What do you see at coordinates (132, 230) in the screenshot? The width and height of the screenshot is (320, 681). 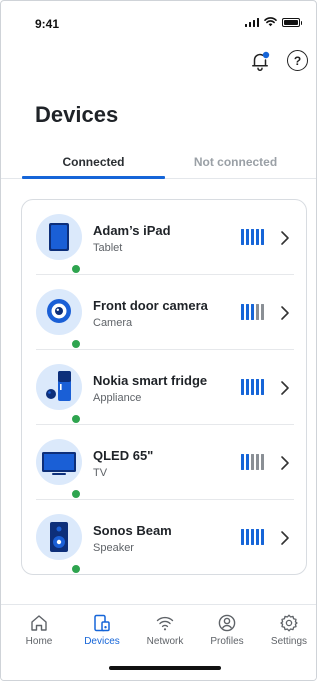 I see `device-name: Adam’s iPad` at bounding box center [132, 230].